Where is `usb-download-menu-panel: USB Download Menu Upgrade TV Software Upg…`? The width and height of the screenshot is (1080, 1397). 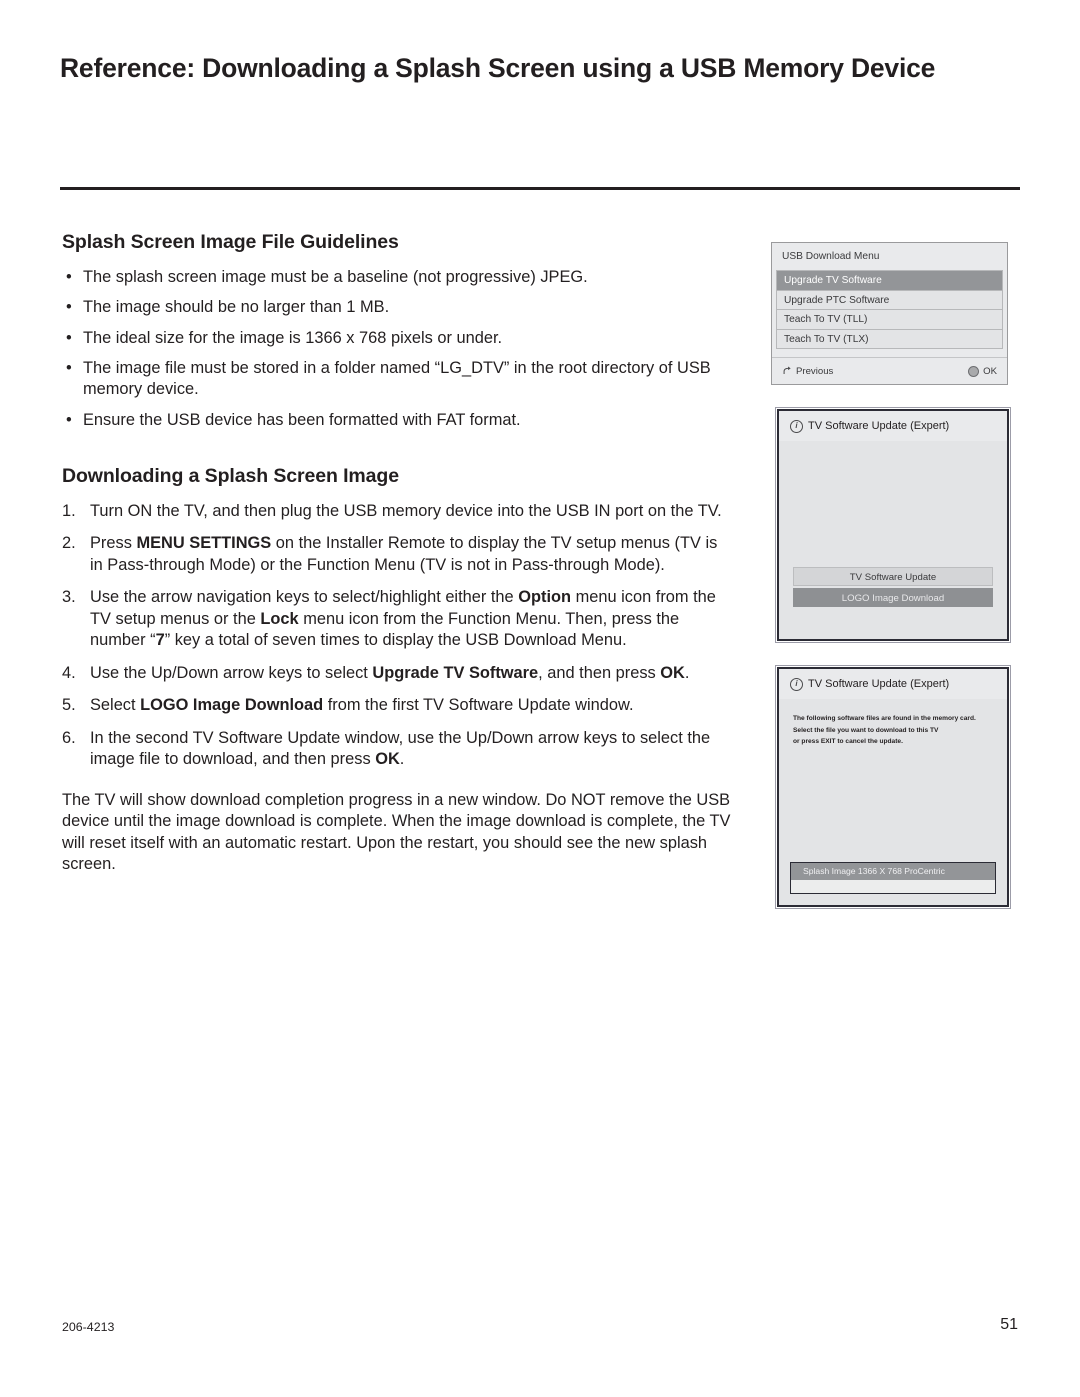 usb-download-menu-panel: USB Download Menu Upgrade TV Software Upg… is located at coordinates (889, 313).